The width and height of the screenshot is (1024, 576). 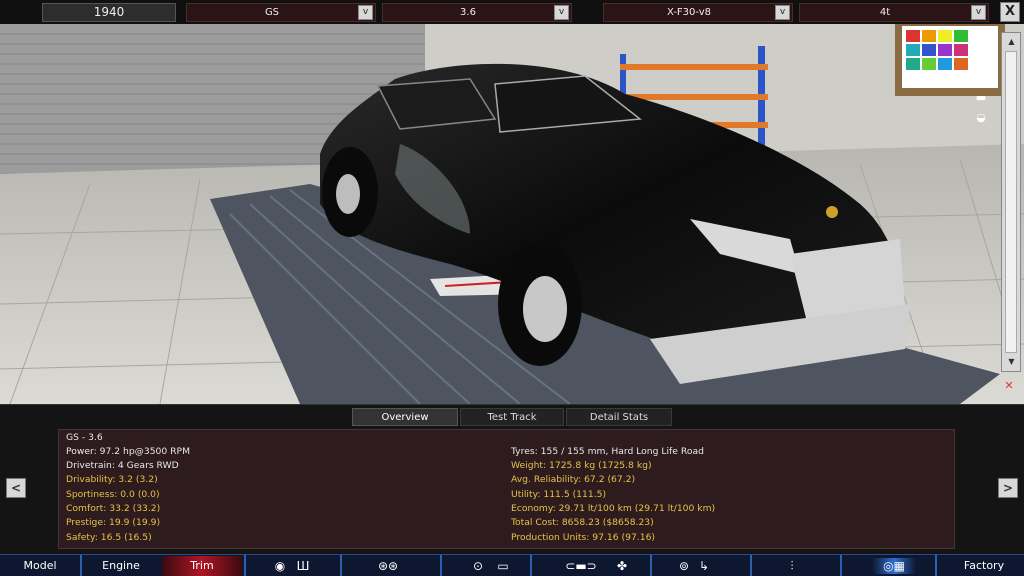 I want to click on stat-sportiness: Sportiness: 0.0 (0.0), so click(x=113, y=494).